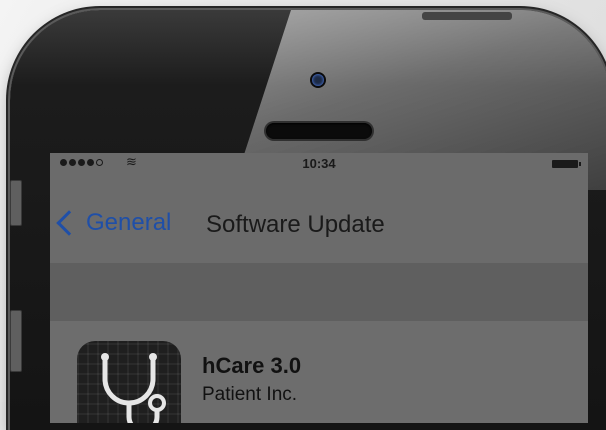 This screenshot has height=430, width=606. I want to click on back-label: General, so click(129, 222).